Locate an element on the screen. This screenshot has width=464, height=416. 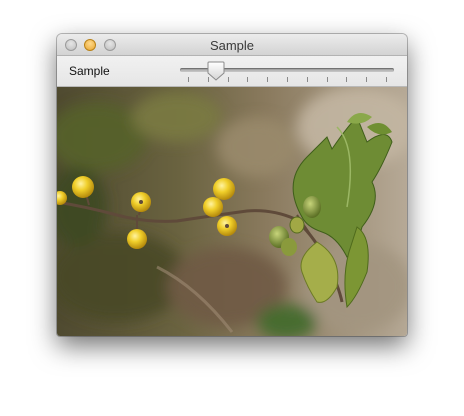
window-title: Sample is located at coordinates (232, 45).